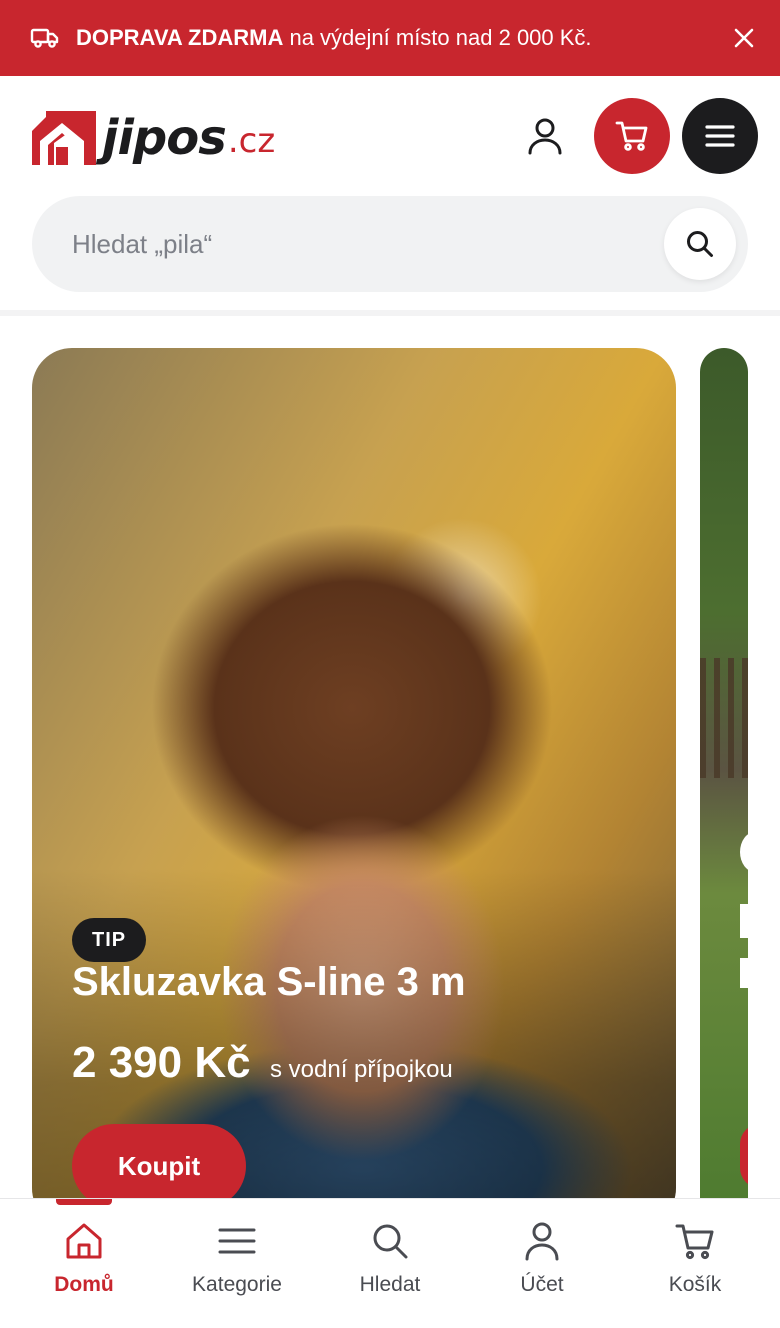  Describe the element at coordinates (269, 982) in the screenshot. I see `slide-title: Skluzavka S-line 3 m` at that location.